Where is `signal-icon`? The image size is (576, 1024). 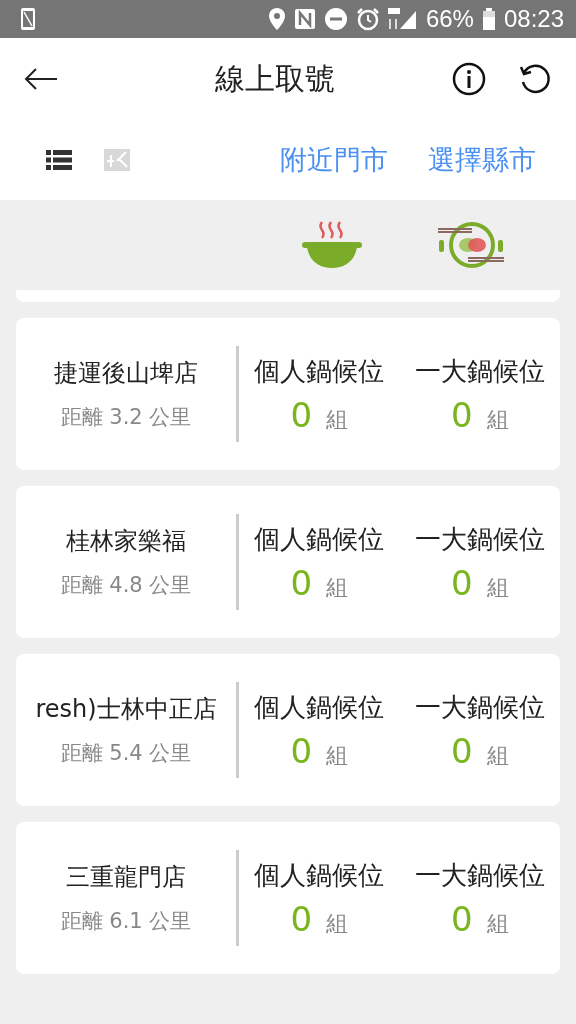
signal-icon is located at coordinates (402, 19).